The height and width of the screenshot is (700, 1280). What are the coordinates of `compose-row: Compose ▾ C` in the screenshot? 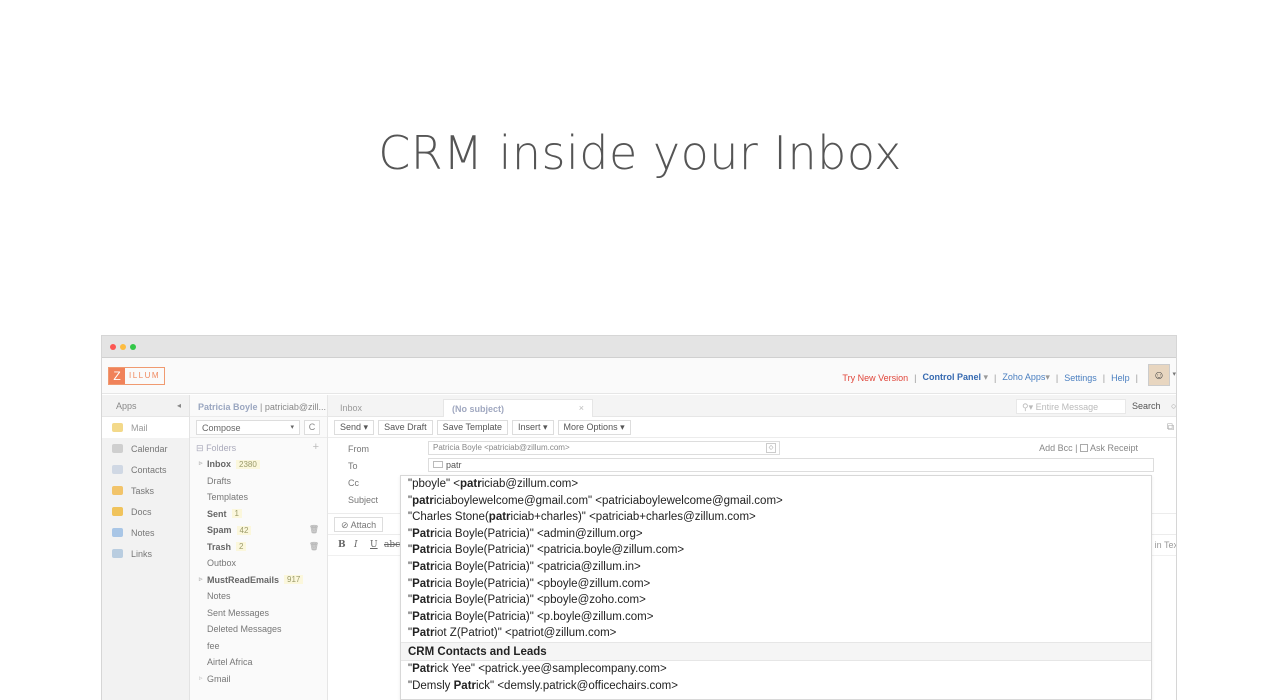 It's located at (258, 427).